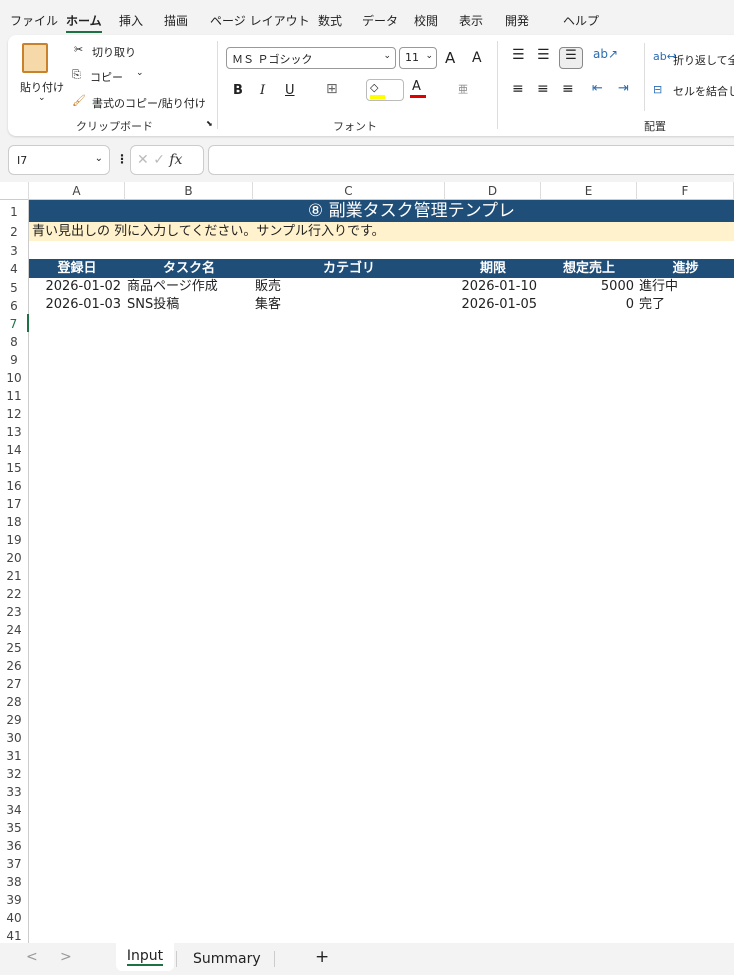  I want to click on menu-item: 開発, so click(517, 20).